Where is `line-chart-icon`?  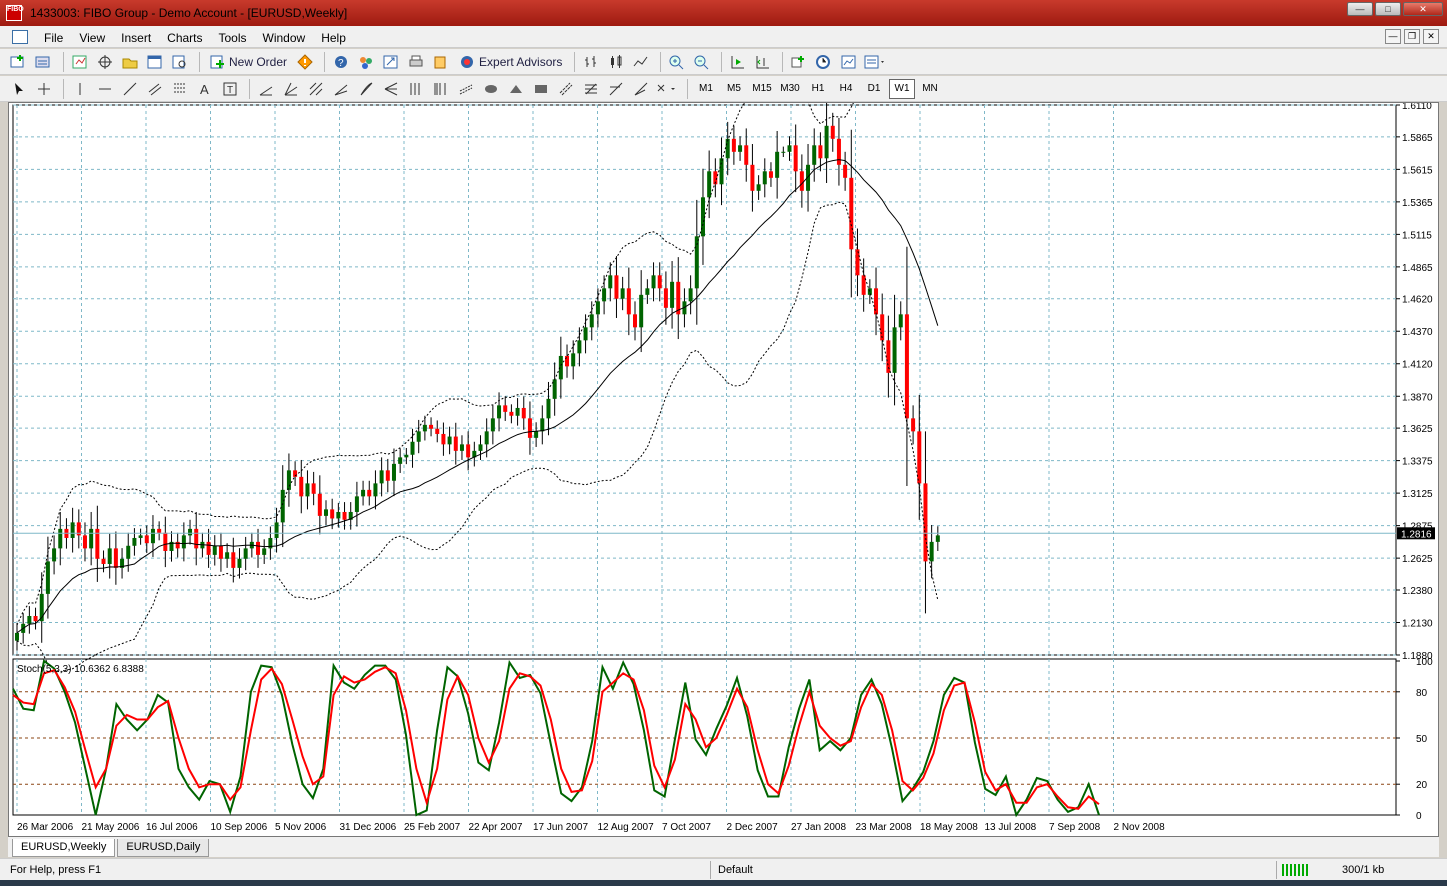
line-chart-icon is located at coordinates (641, 62).